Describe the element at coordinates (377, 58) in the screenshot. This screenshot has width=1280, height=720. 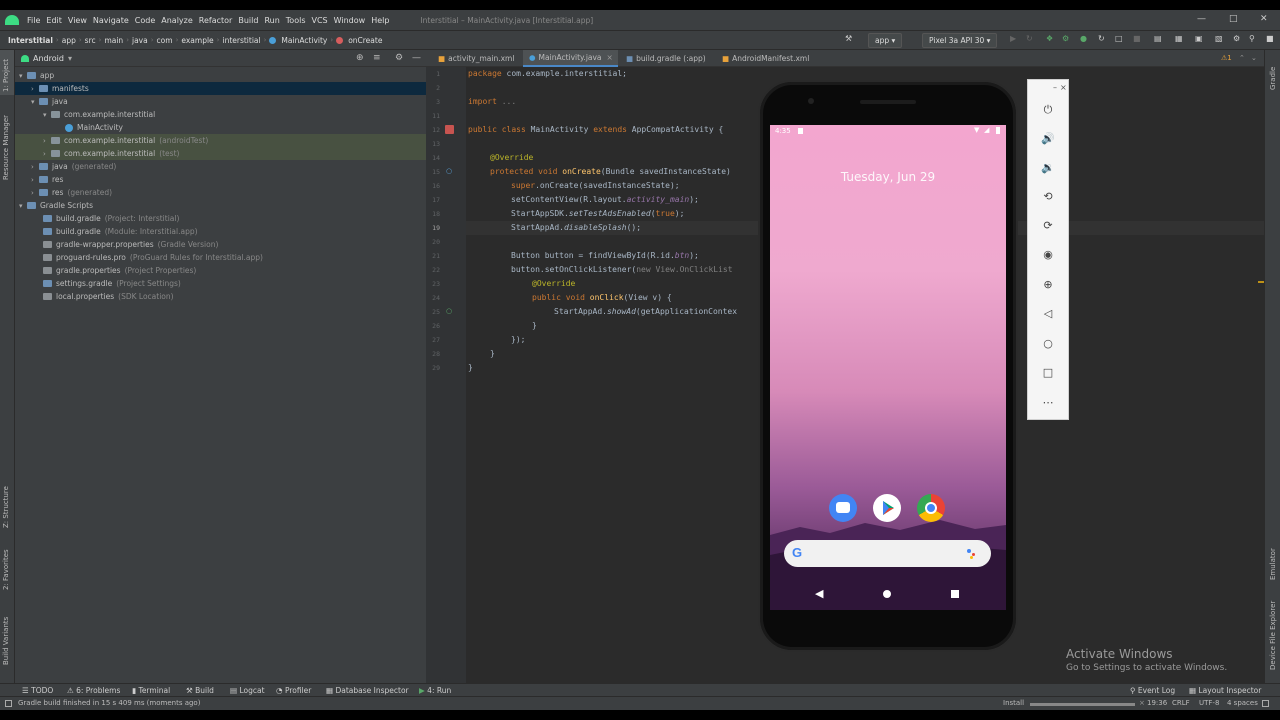
I see `collapse-icon: ≡` at that location.